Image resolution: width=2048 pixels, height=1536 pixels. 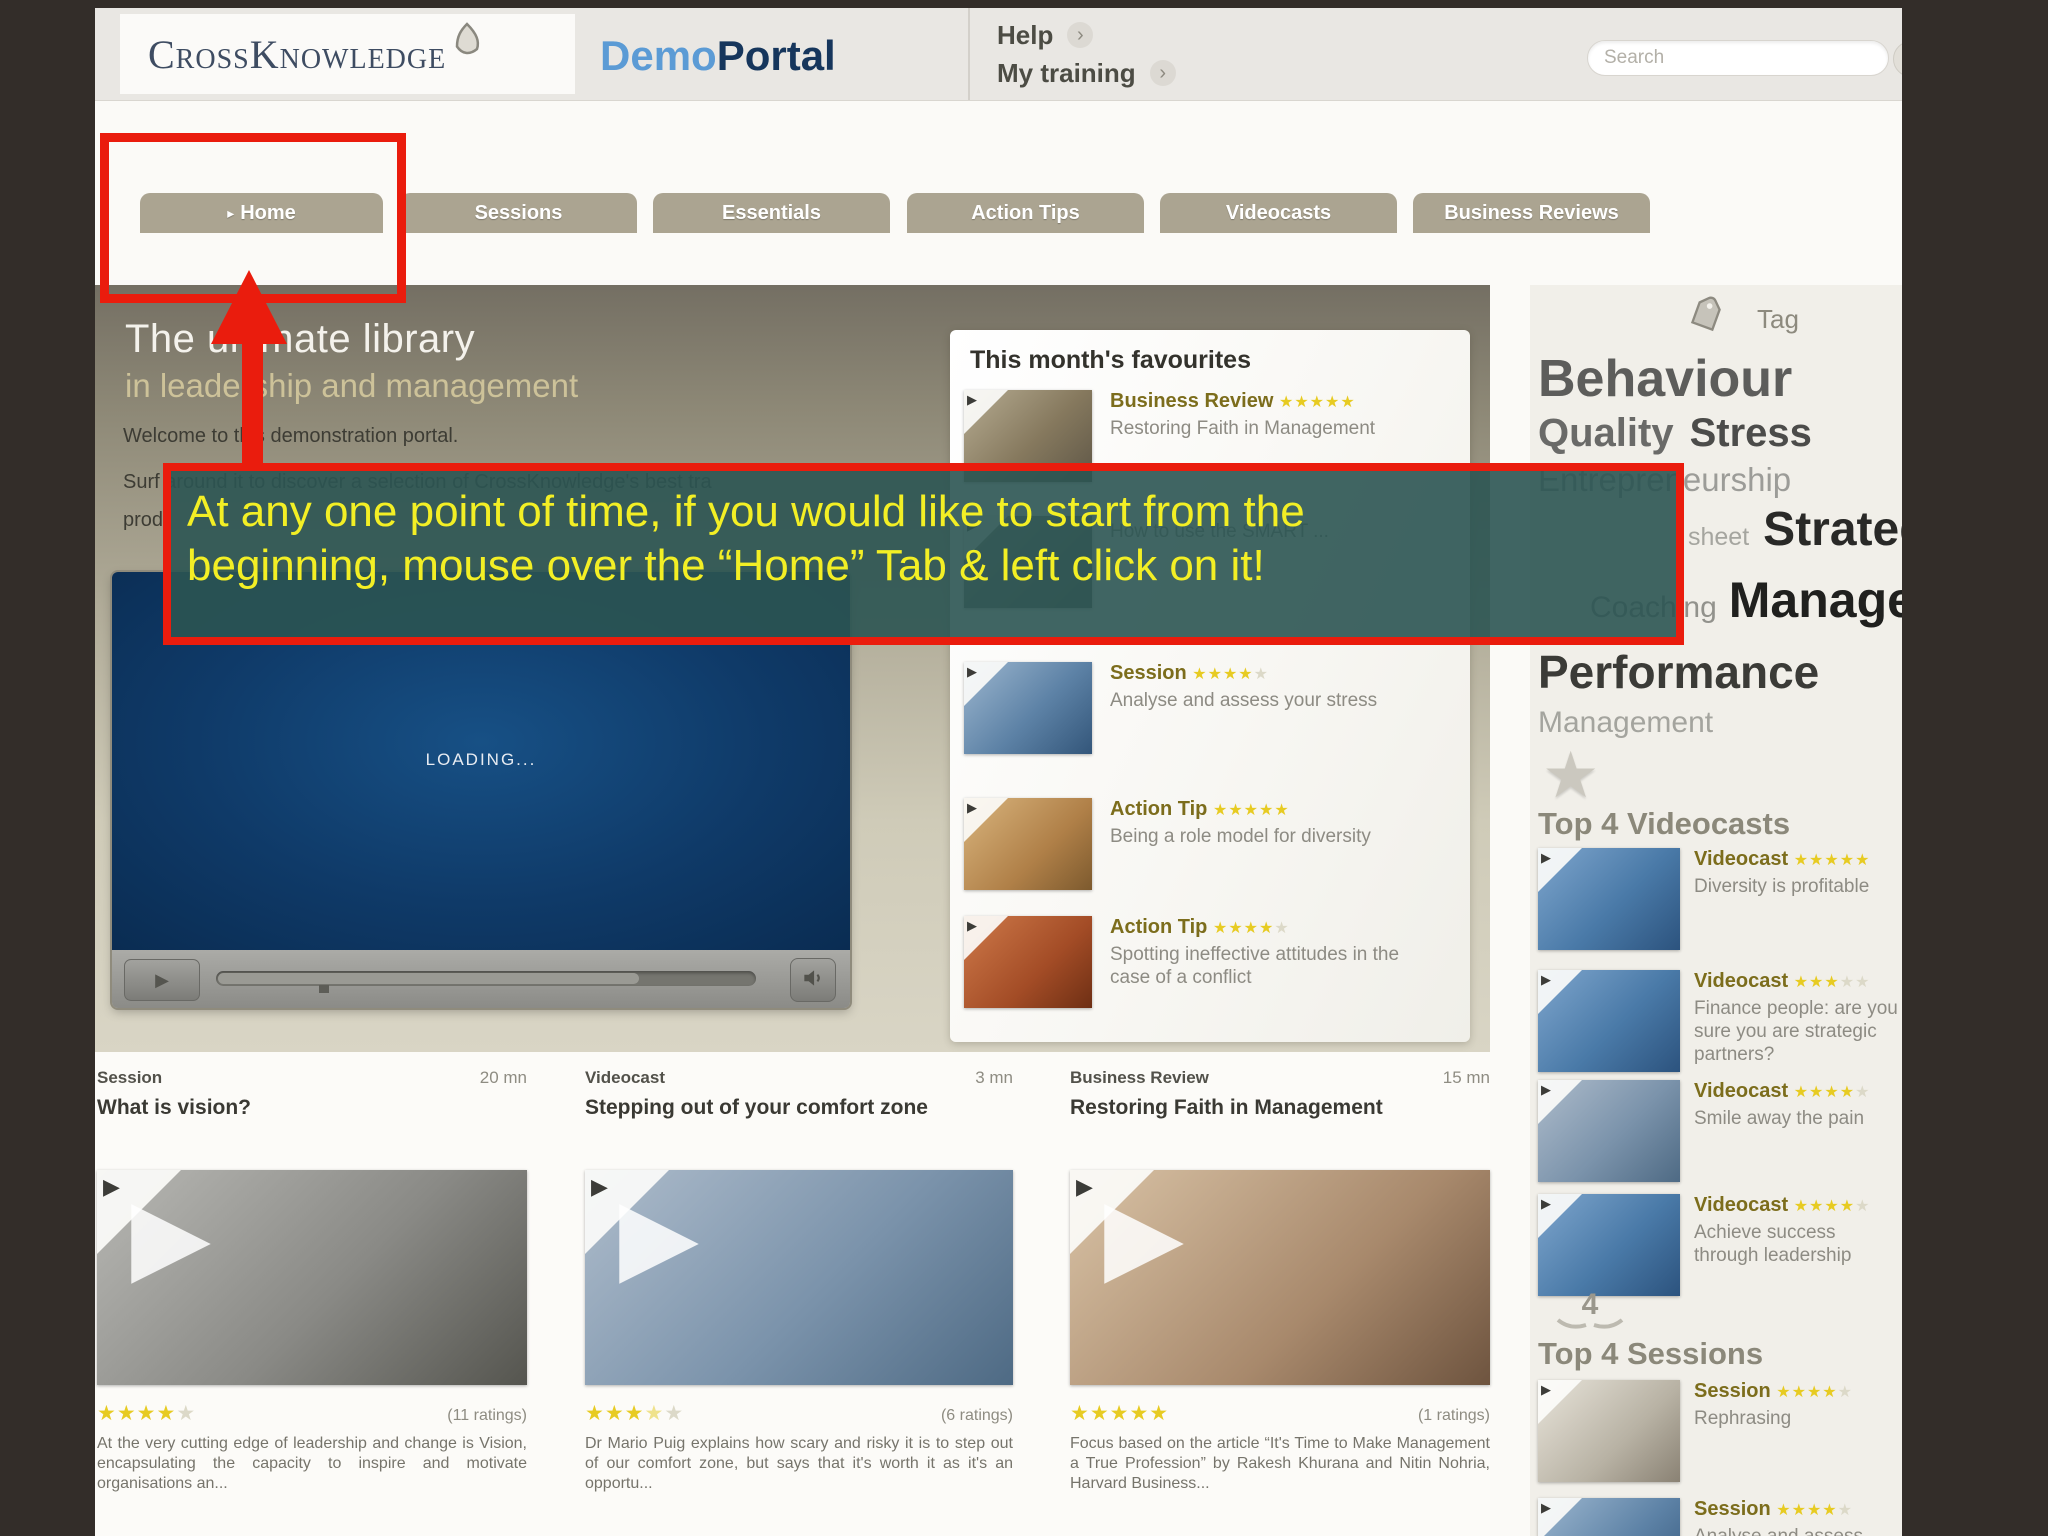 What do you see at coordinates (976, 1415) in the screenshot?
I see `rating-count: (6 ratings)` at bounding box center [976, 1415].